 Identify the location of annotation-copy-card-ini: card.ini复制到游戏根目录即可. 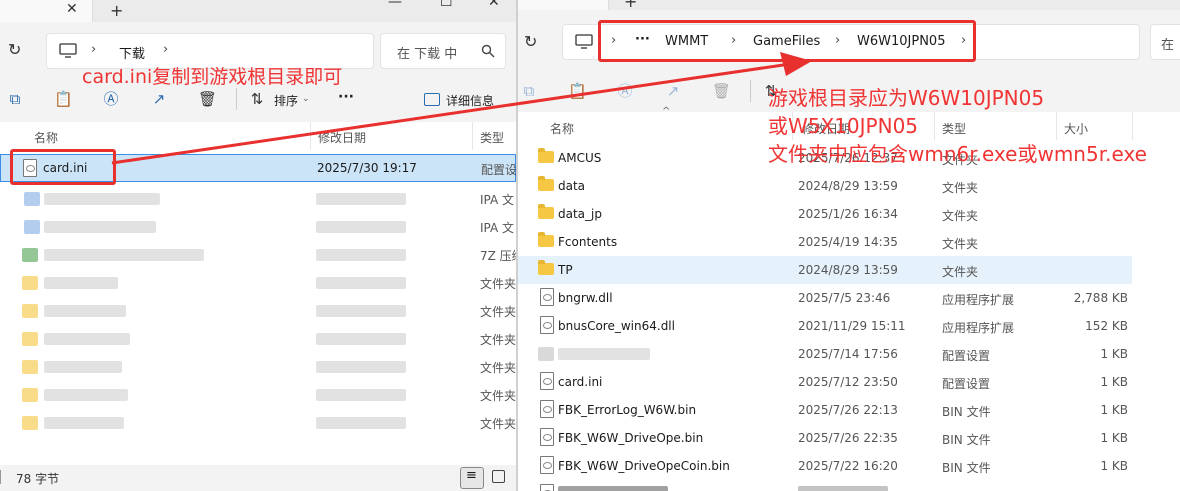
(212, 77).